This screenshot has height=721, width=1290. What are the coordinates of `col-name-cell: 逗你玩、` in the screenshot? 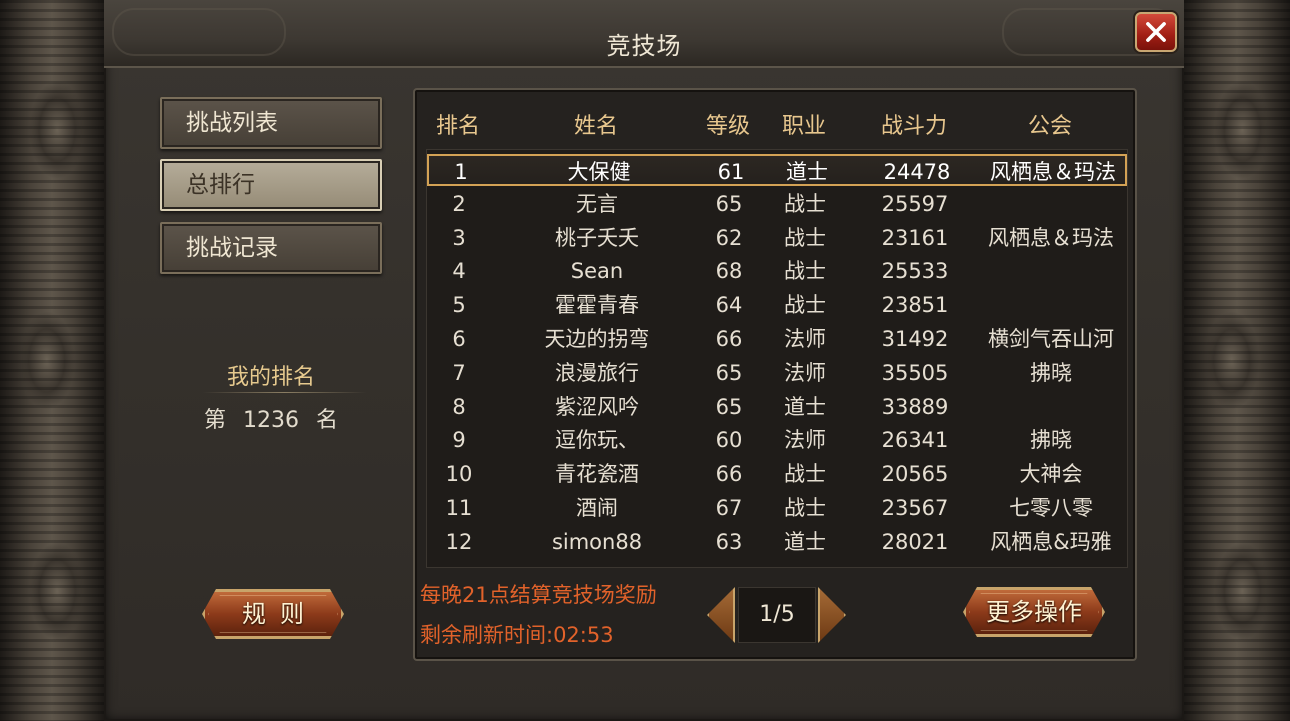 It's located at (597, 440).